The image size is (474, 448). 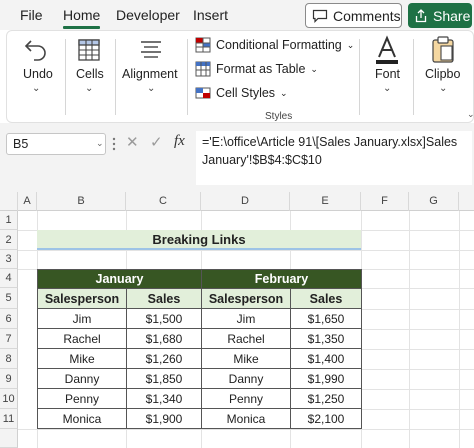 I want to click on cancel-entry-icon: ✕, so click(x=132, y=142).